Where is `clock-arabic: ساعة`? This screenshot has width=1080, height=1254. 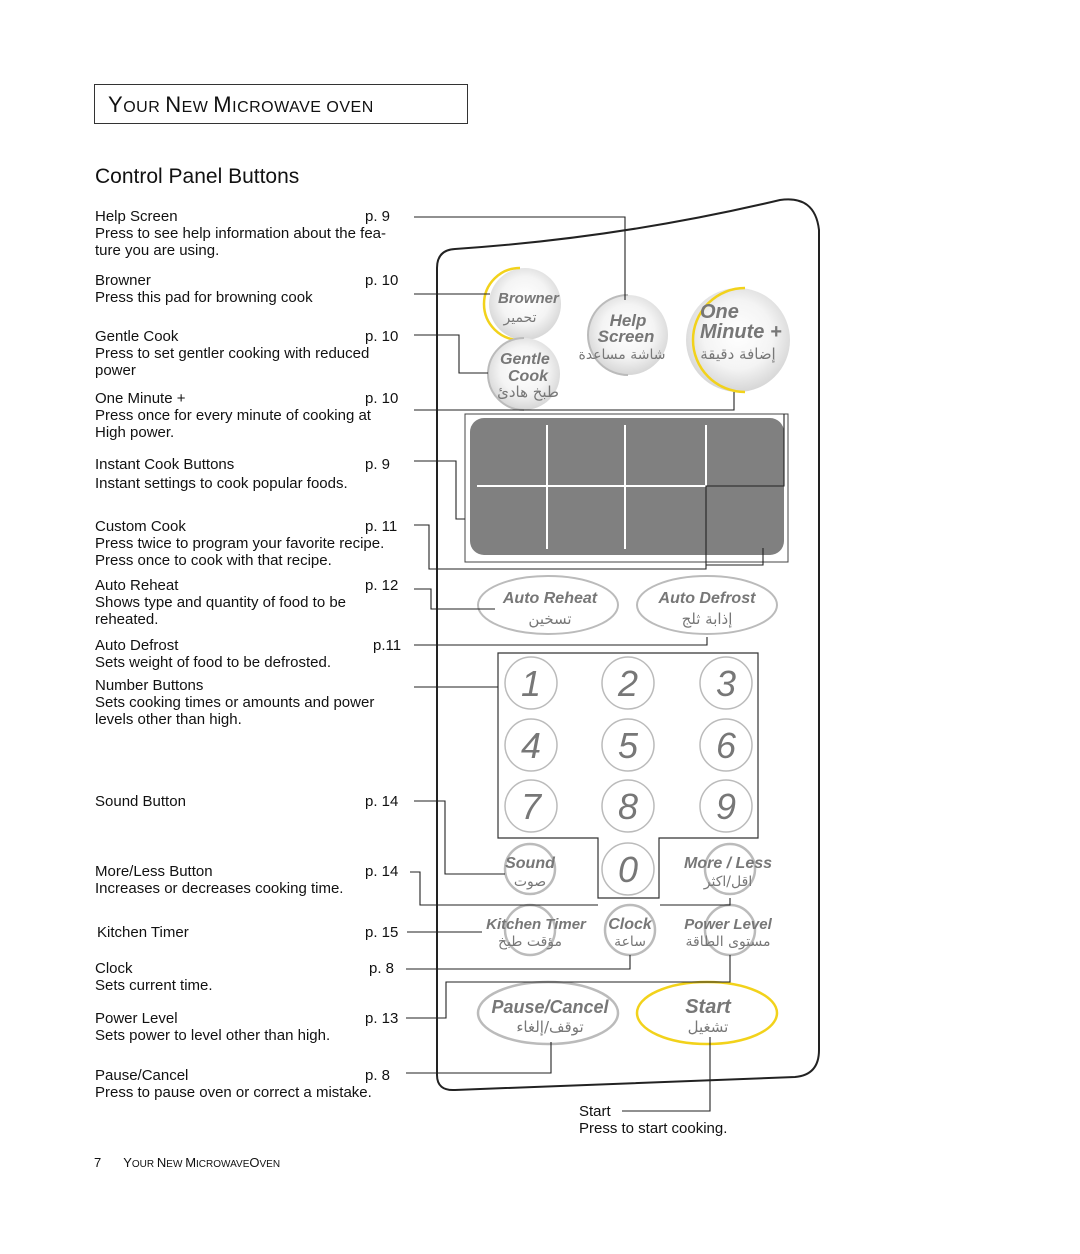 clock-arabic: ساعة is located at coordinates (630, 942).